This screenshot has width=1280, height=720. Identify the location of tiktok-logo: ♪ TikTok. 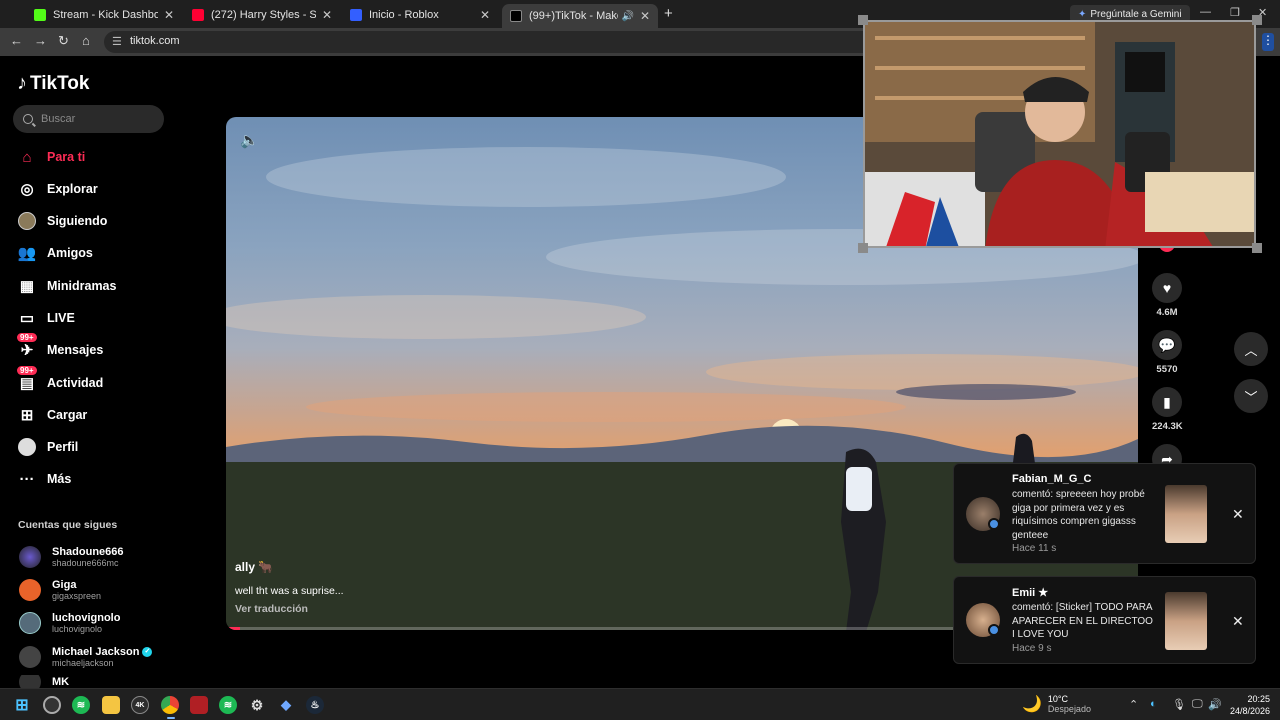
(53, 83).